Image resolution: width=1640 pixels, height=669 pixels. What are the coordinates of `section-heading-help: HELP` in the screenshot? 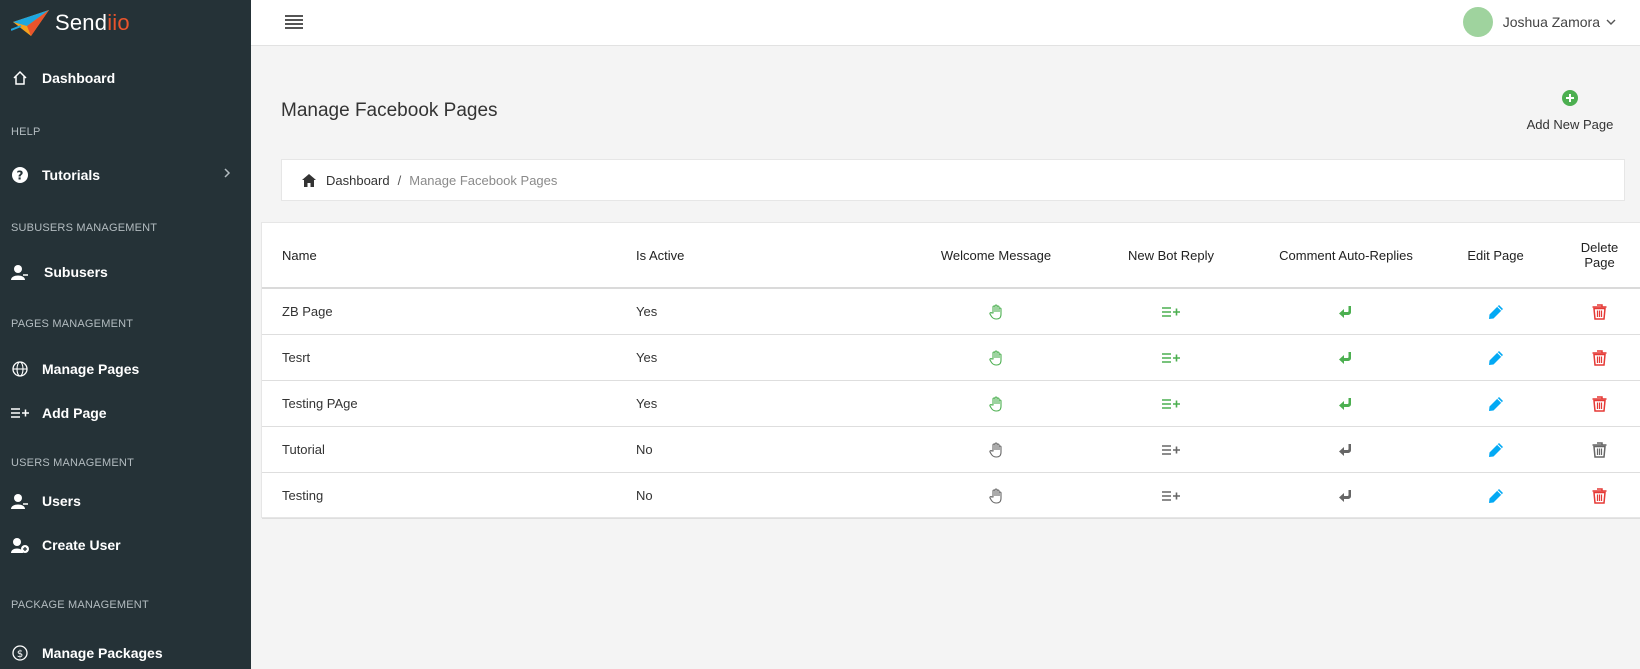 It's located at (26, 132).